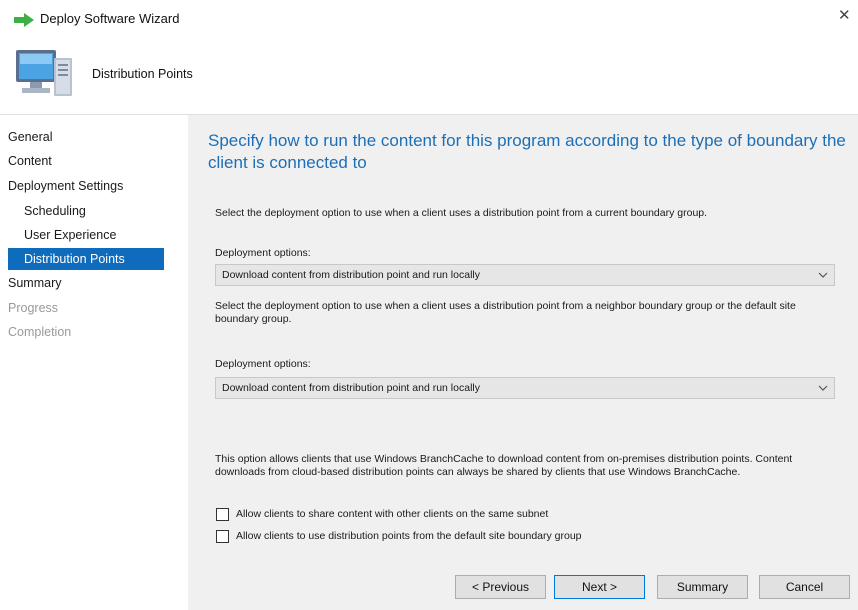  I want to click on sidebar-item-label: Content, so click(30, 161).